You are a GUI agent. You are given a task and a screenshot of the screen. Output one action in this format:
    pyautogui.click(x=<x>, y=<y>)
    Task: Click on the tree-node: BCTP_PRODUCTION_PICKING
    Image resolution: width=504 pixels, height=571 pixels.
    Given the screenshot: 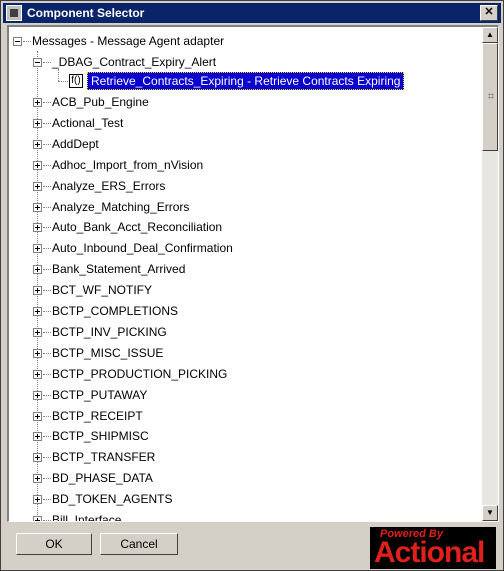 What is the action you would take?
    pyautogui.click(x=139, y=374)
    